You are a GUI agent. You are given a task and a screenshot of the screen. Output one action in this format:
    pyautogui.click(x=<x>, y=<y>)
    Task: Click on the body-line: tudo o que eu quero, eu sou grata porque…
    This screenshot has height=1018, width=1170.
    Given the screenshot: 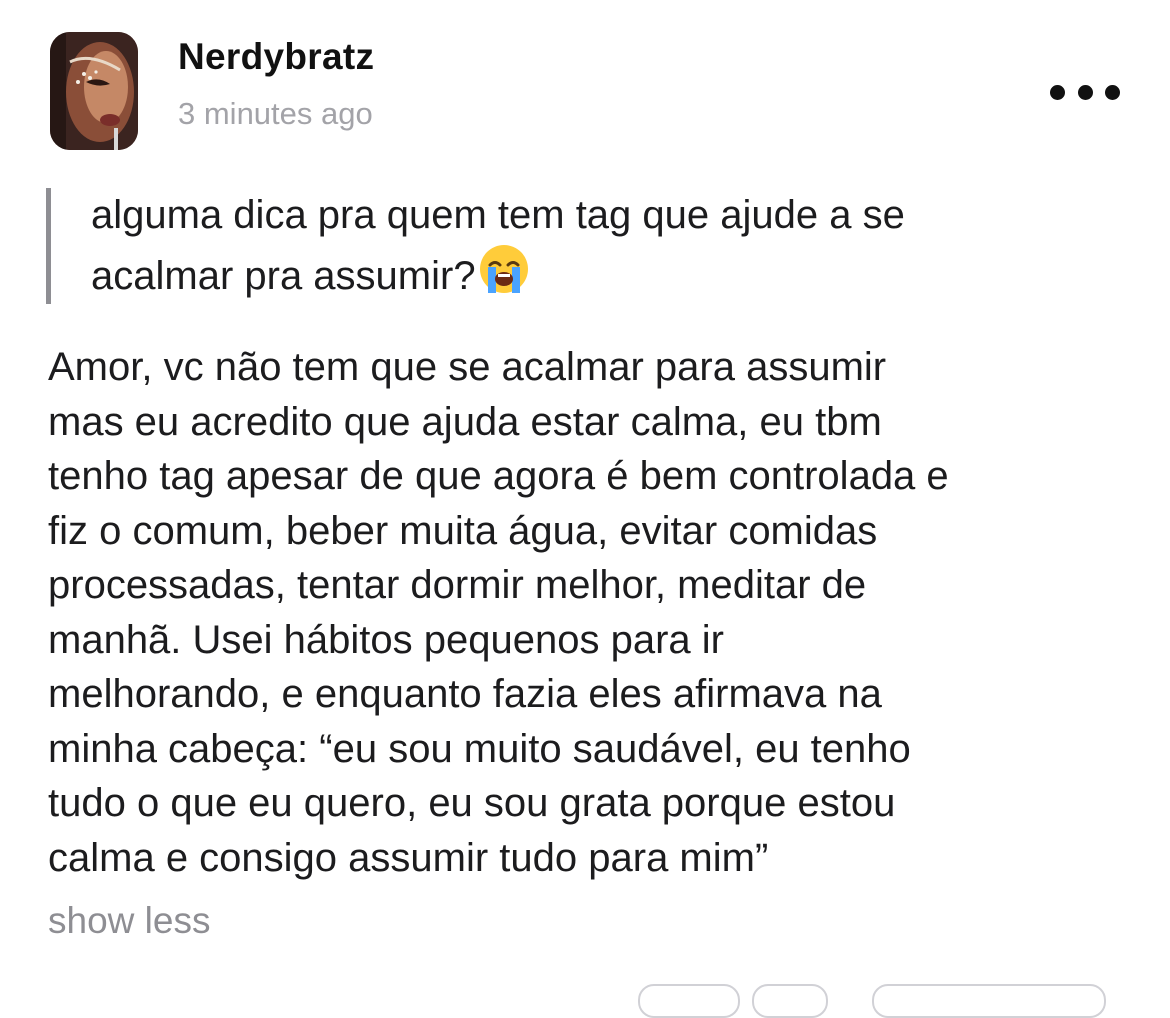 What is the action you would take?
    pyautogui.click(x=472, y=803)
    